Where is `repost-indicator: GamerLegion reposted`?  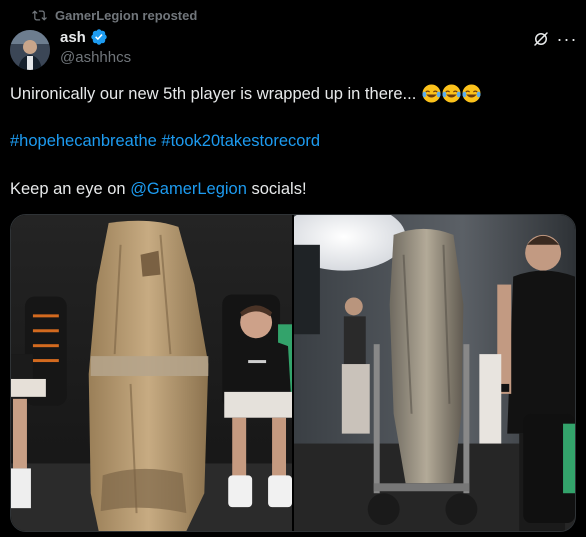
repost-indicator: GamerLegion reposted is located at coordinates (114, 15).